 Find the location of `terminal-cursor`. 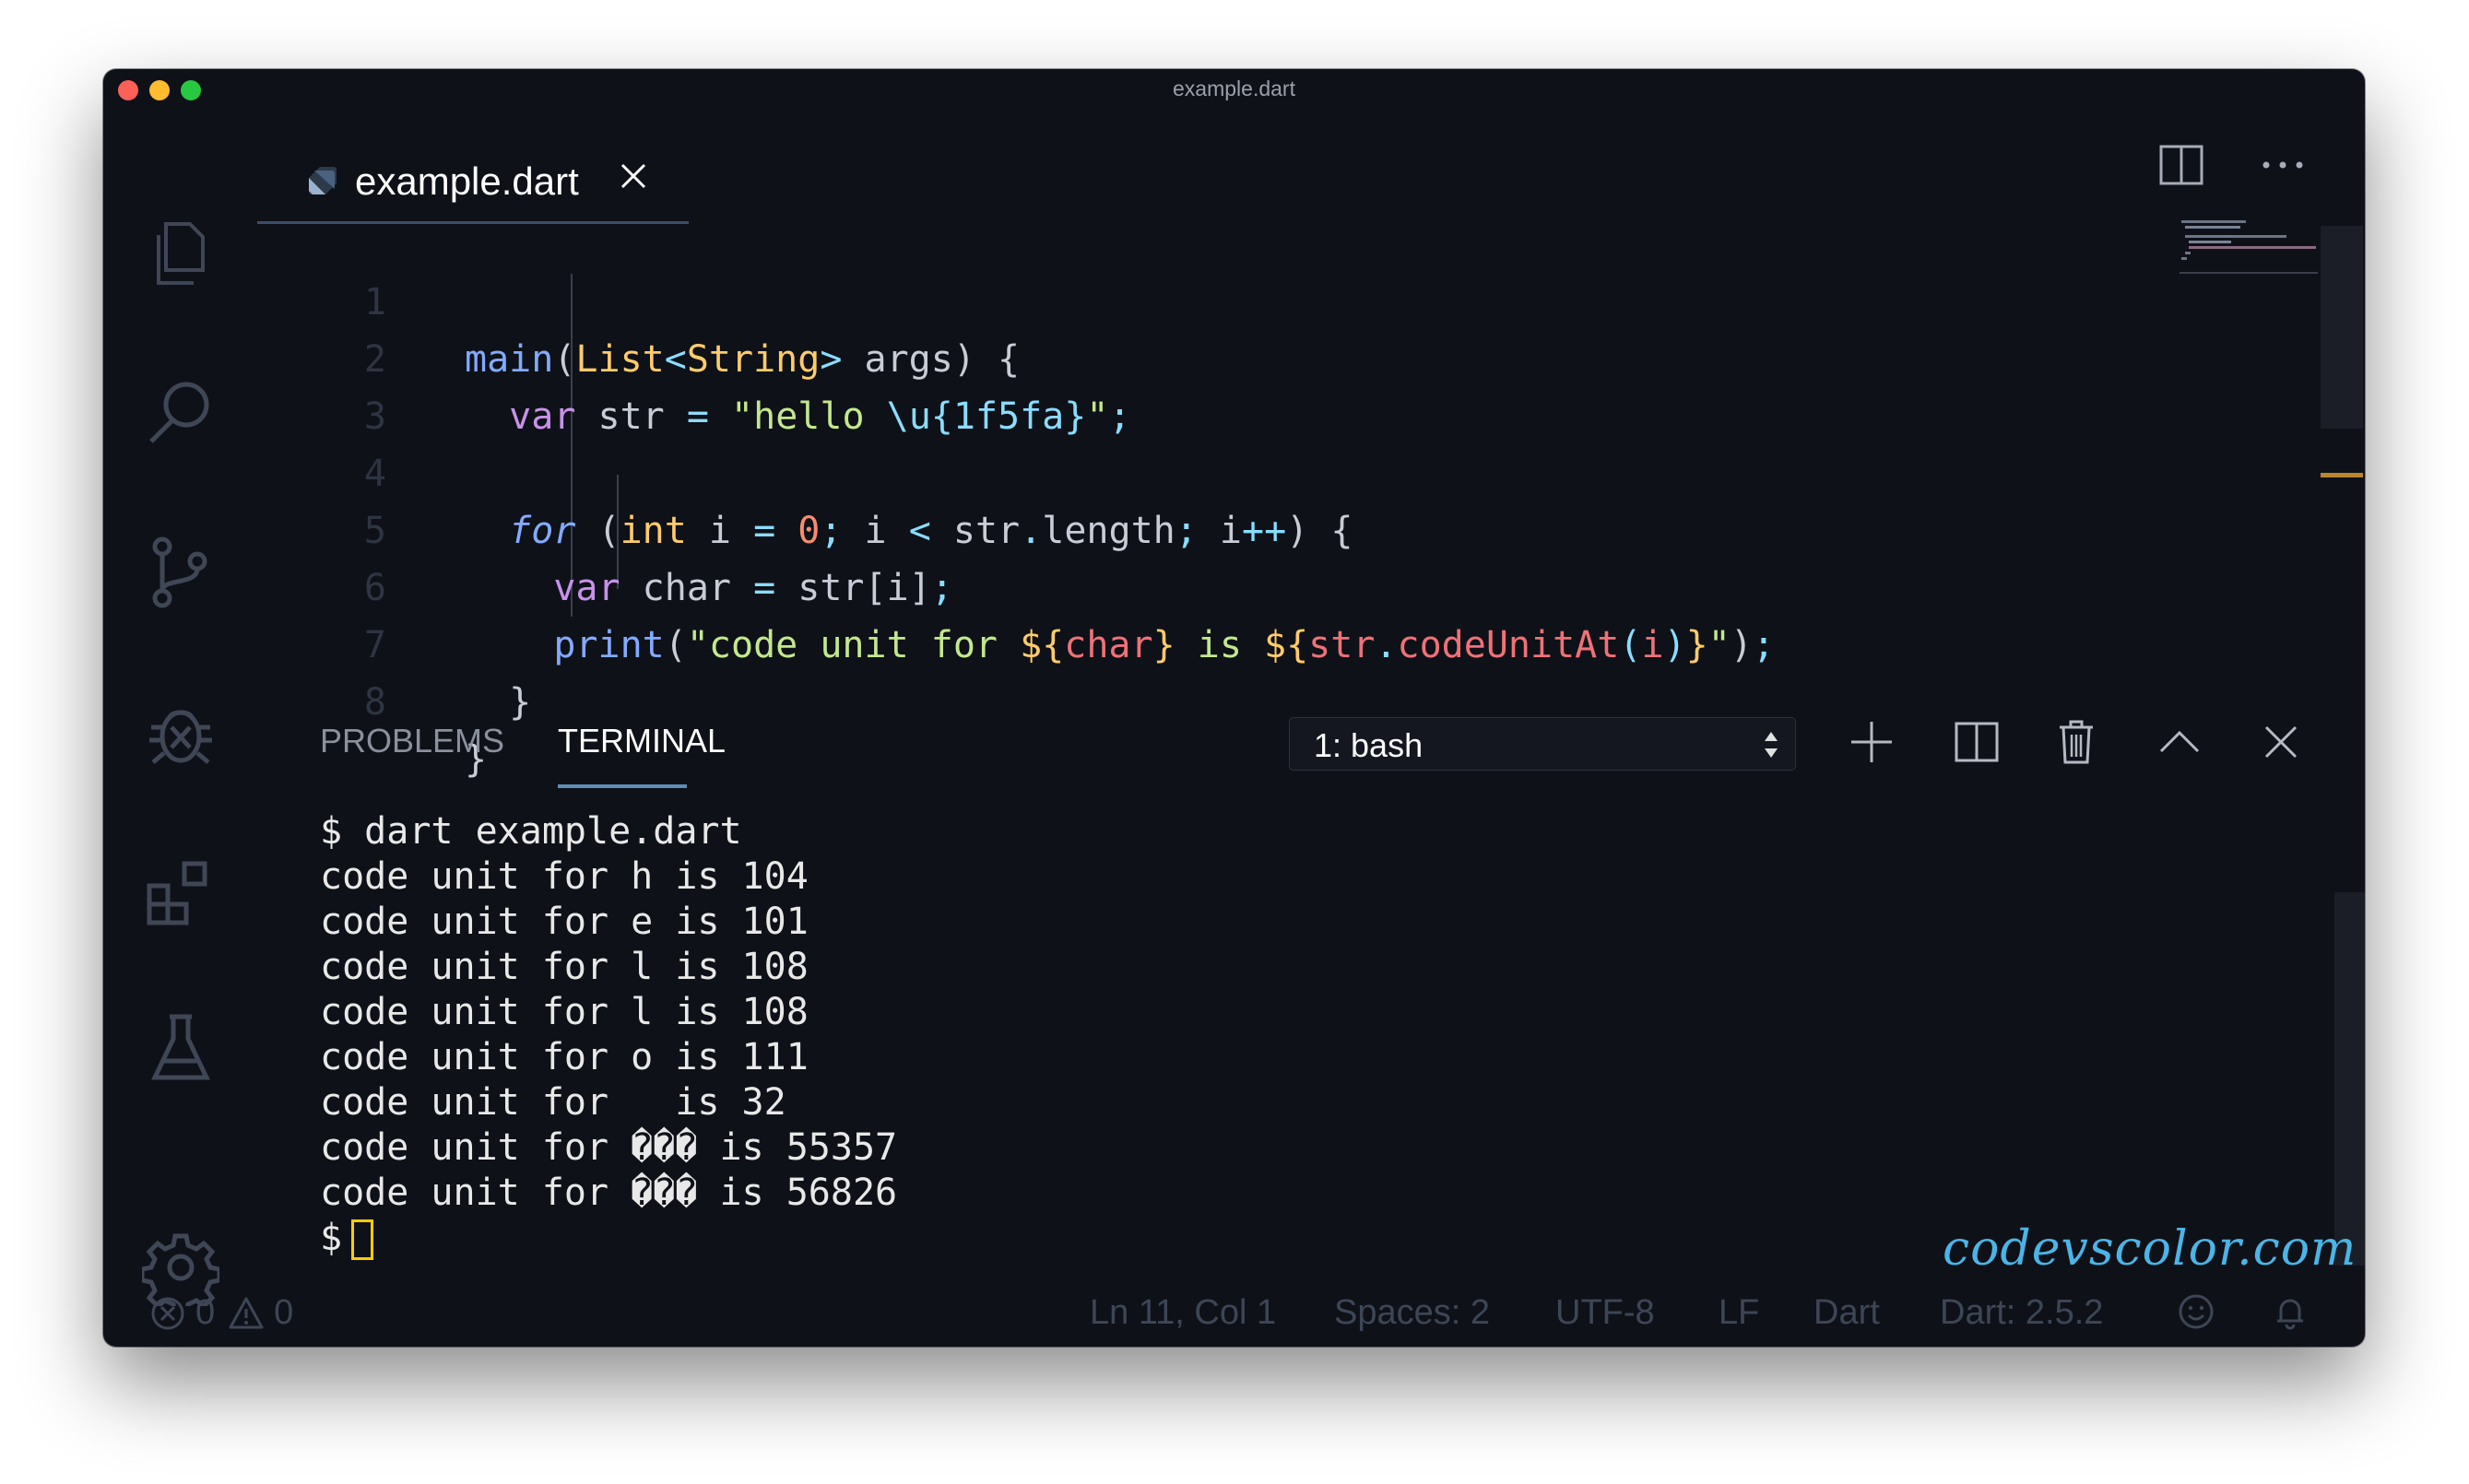

terminal-cursor is located at coordinates (362, 1240).